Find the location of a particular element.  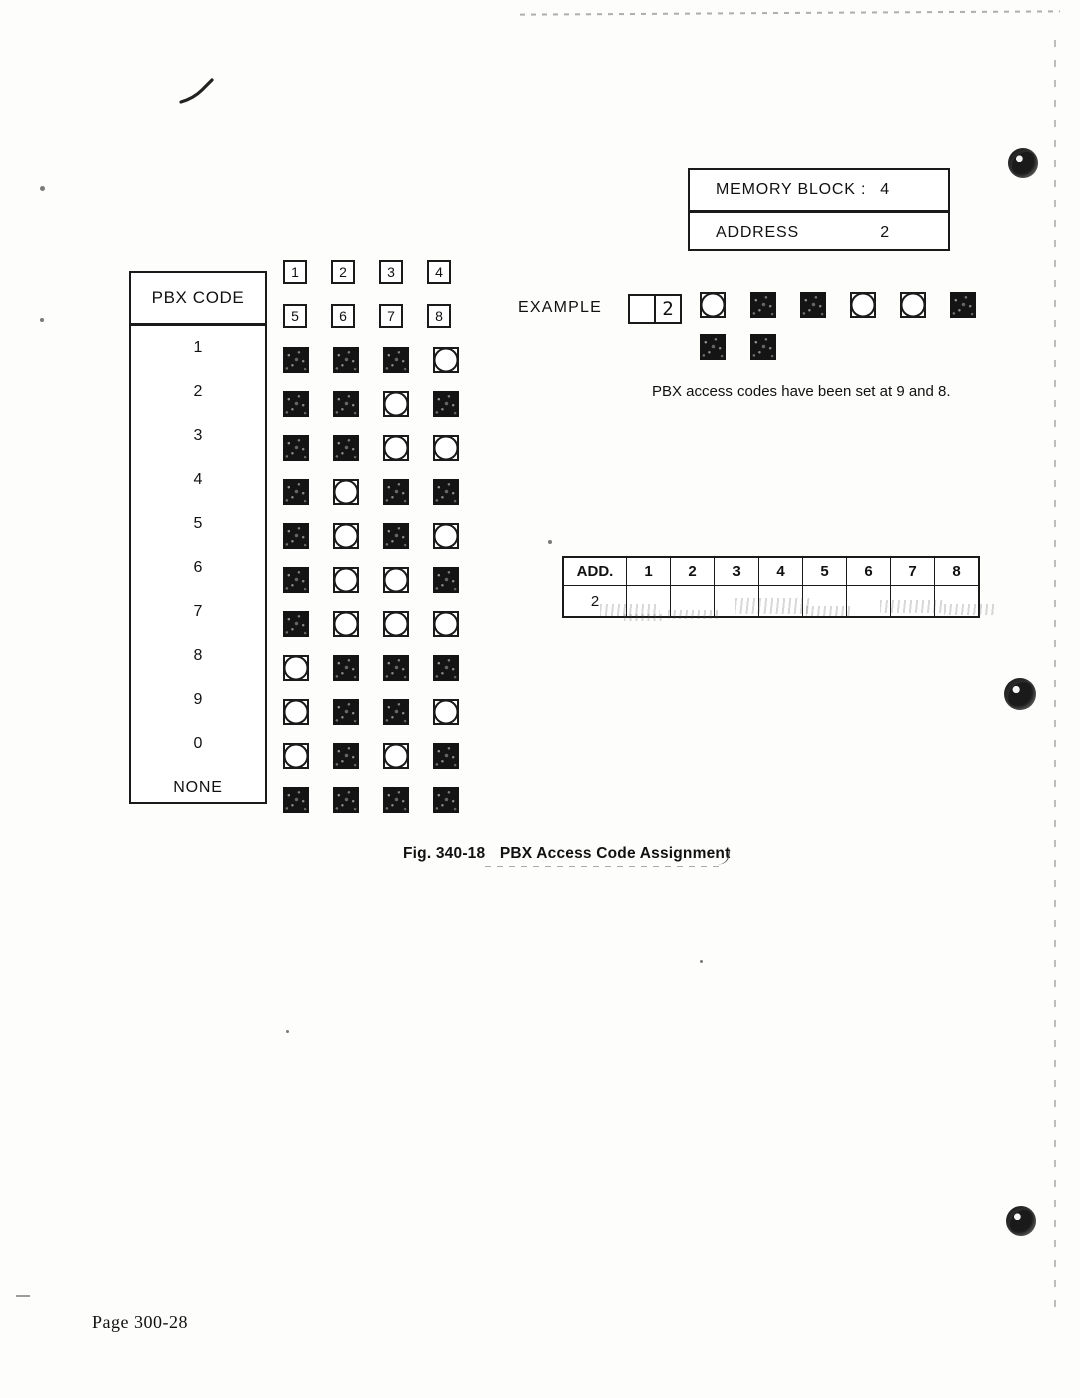

pbx-code-cell: 6 is located at coordinates (198, 567).